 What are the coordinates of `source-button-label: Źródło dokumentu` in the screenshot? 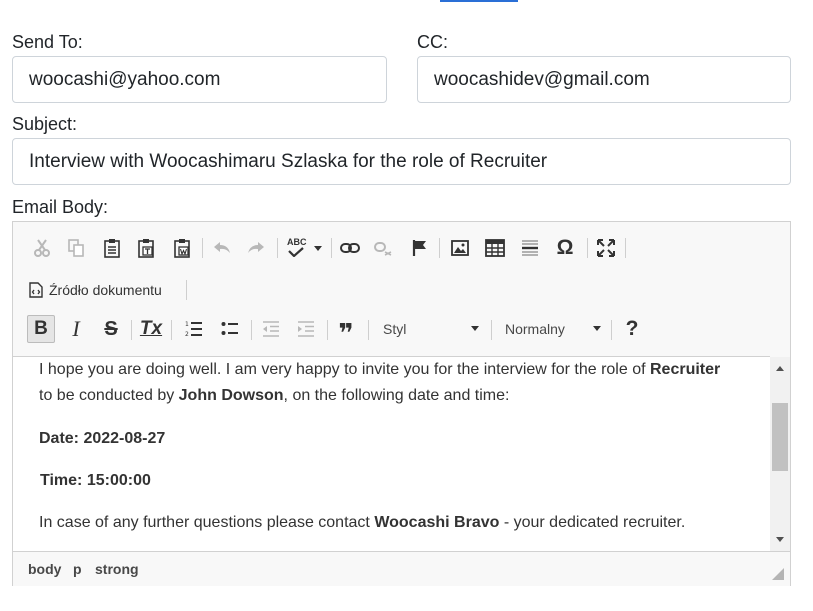 It's located at (105, 290).